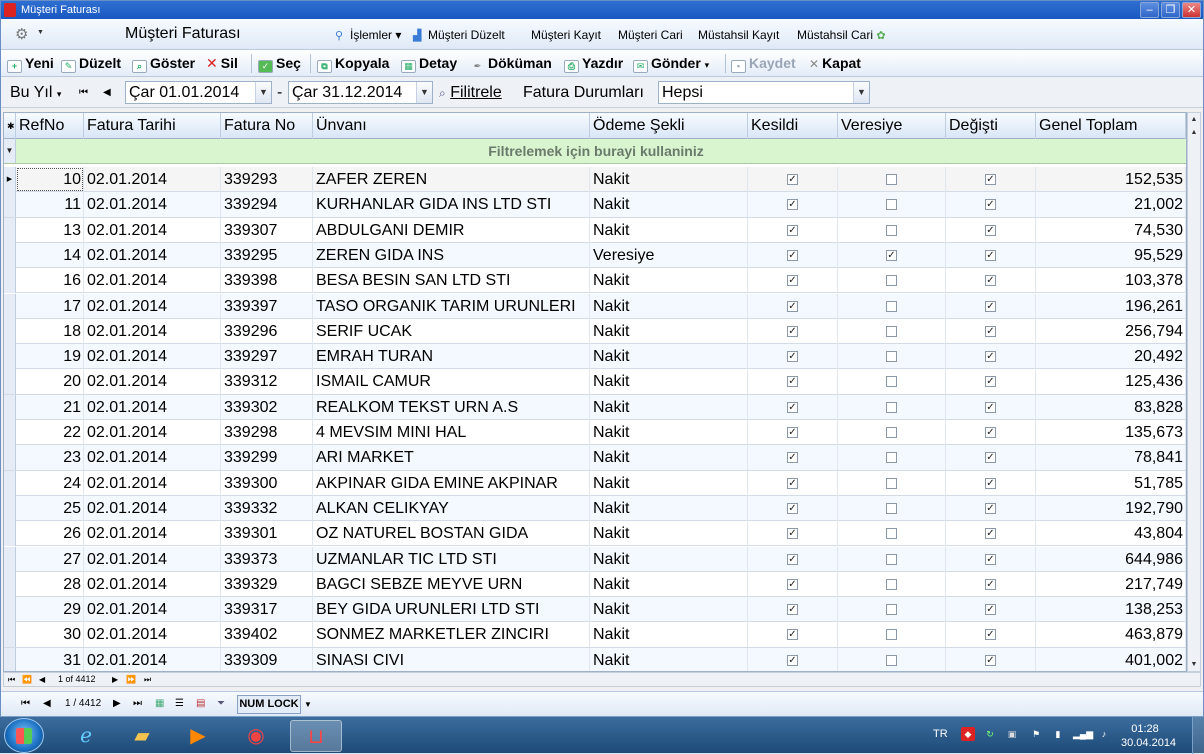 This screenshot has width=1204, height=754. I want to click on app-taskbar-icon: ⊔, so click(316, 736).